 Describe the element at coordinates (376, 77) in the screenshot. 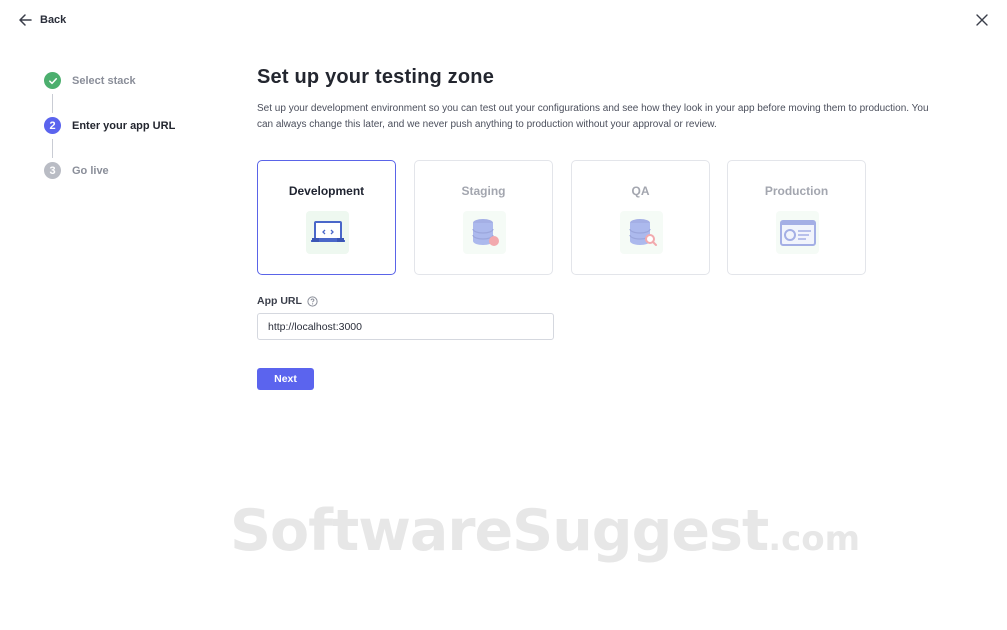

I see `page-title: Set up your testing zone` at that location.